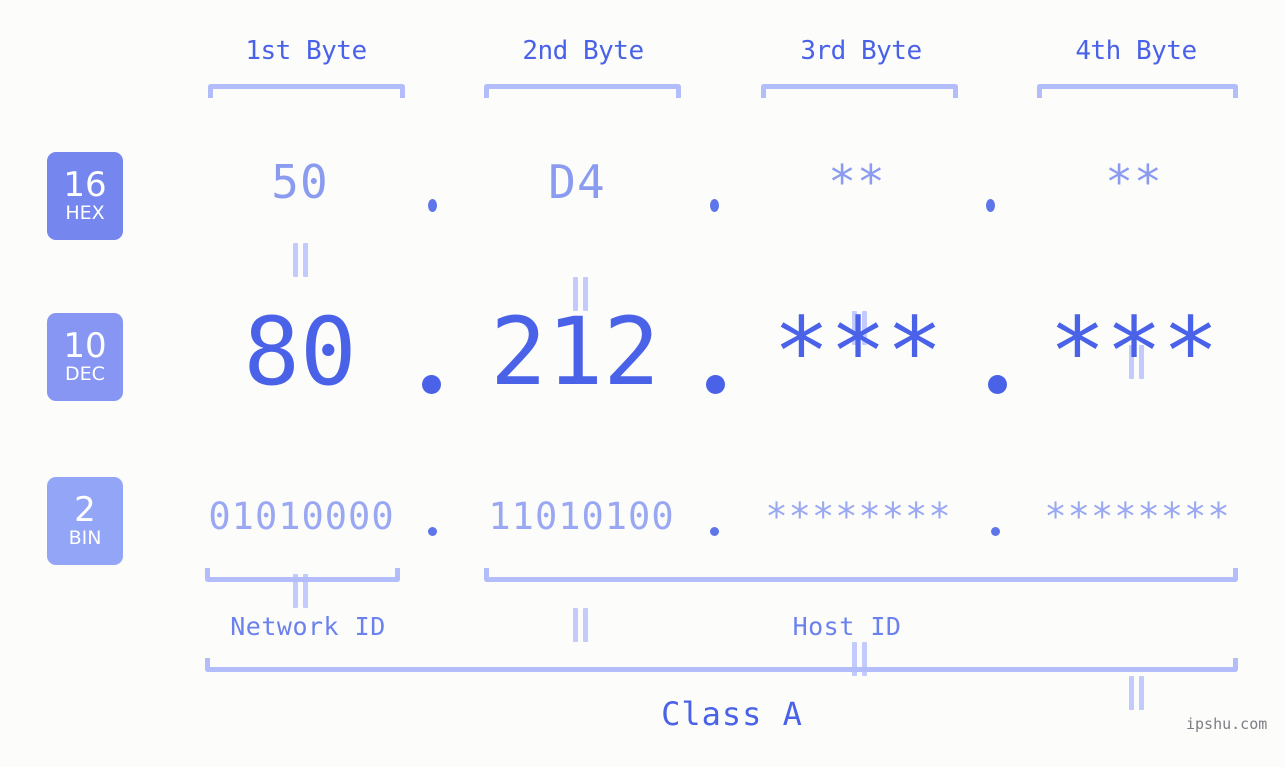 The width and height of the screenshot is (1285, 767). I want to click on dec-byte-4: ***, so click(1134, 352).